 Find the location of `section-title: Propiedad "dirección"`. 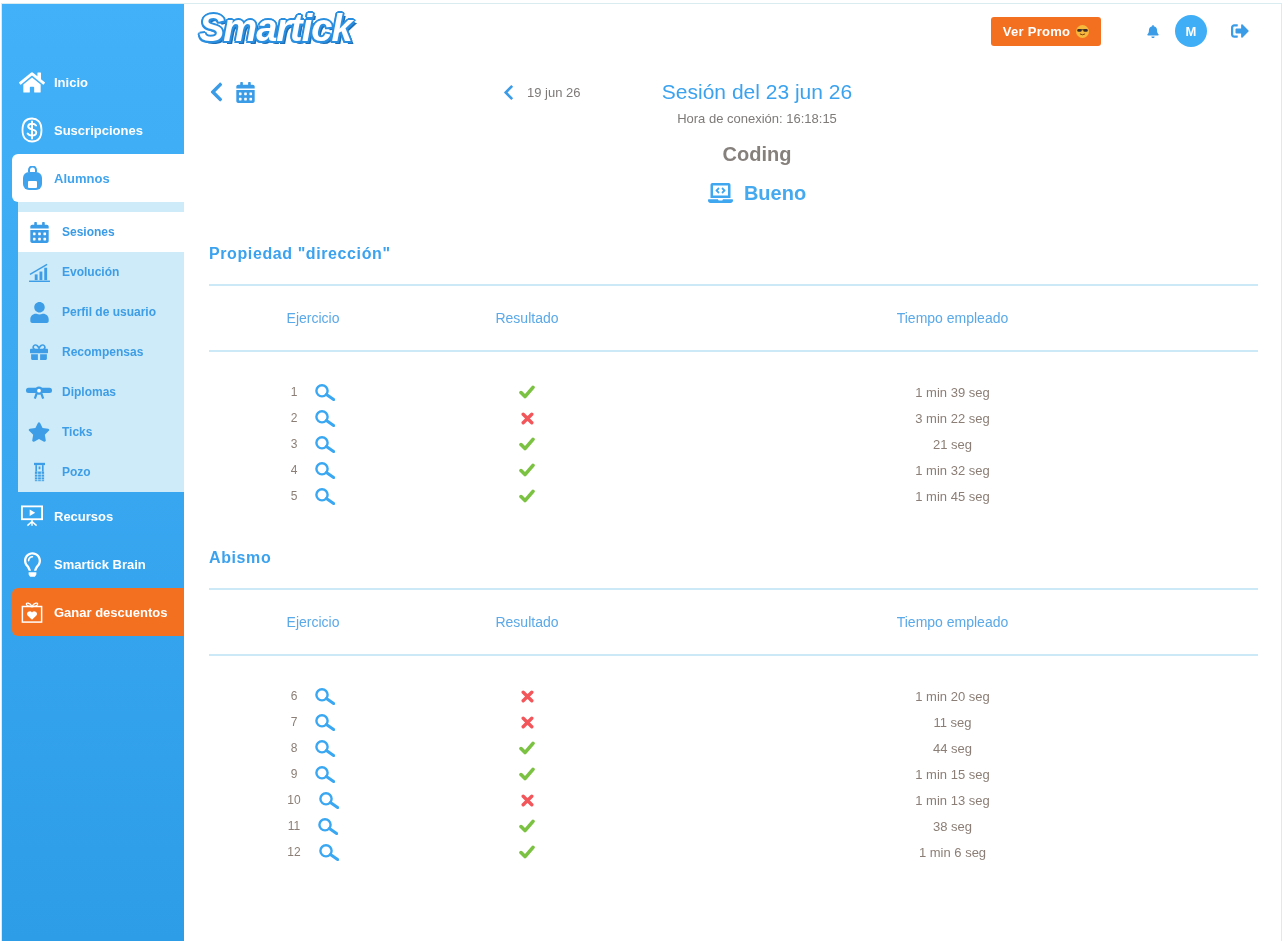

section-title: Propiedad "dirección" is located at coordinates (300, 254).